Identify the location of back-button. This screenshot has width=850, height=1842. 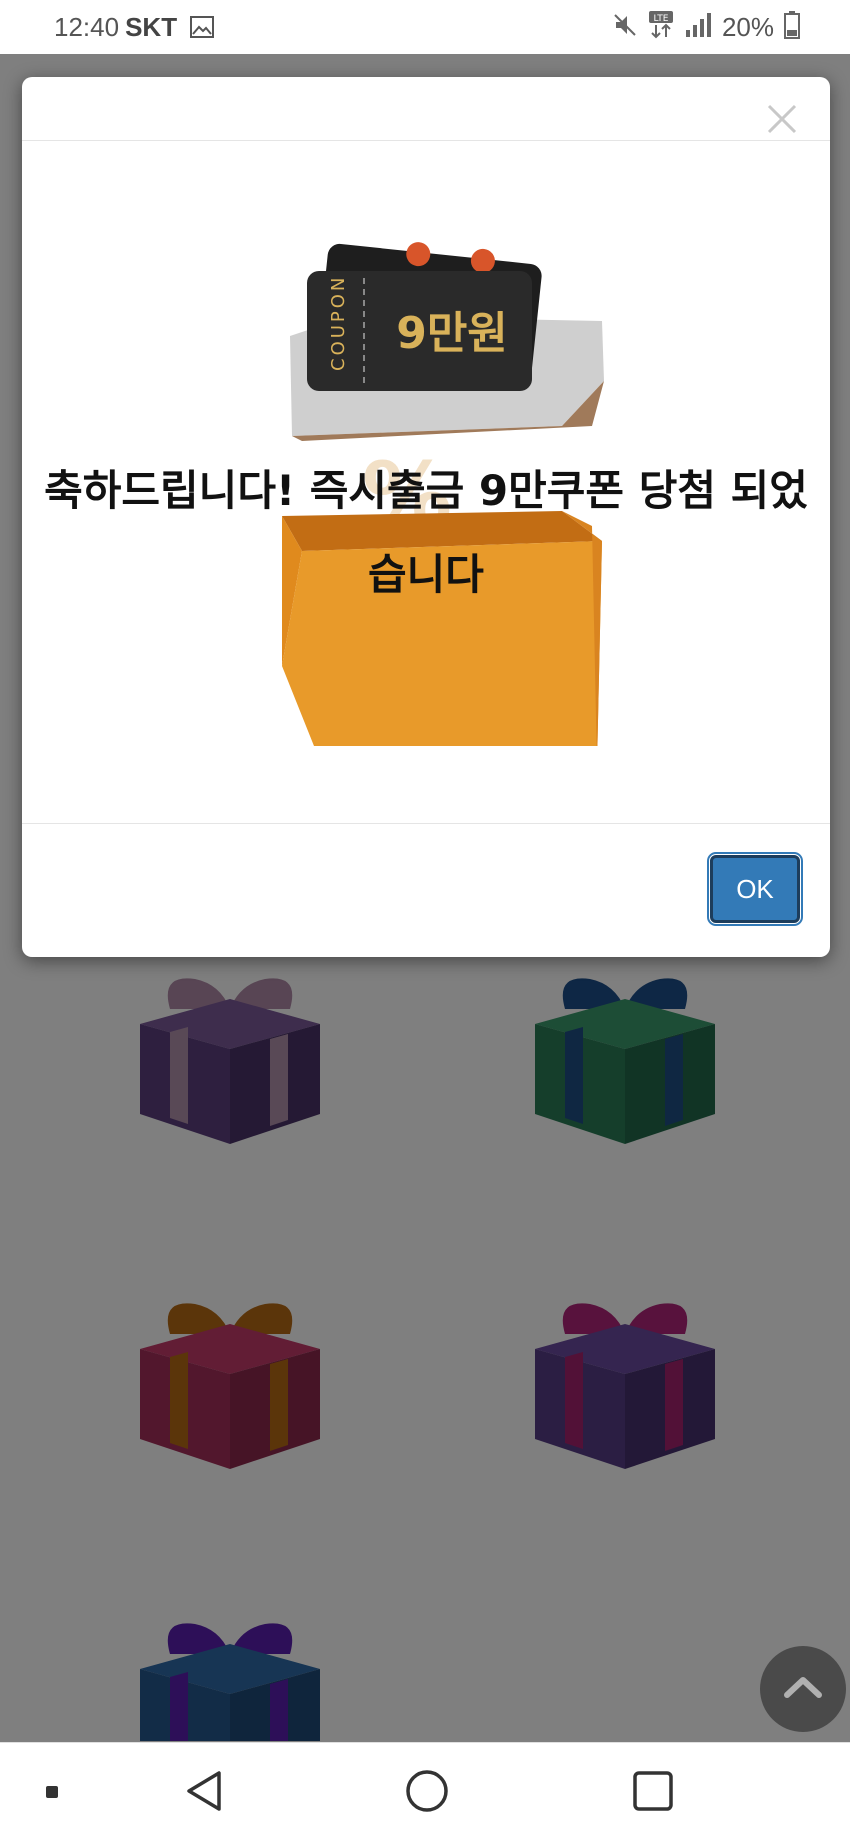
(205, 1792).